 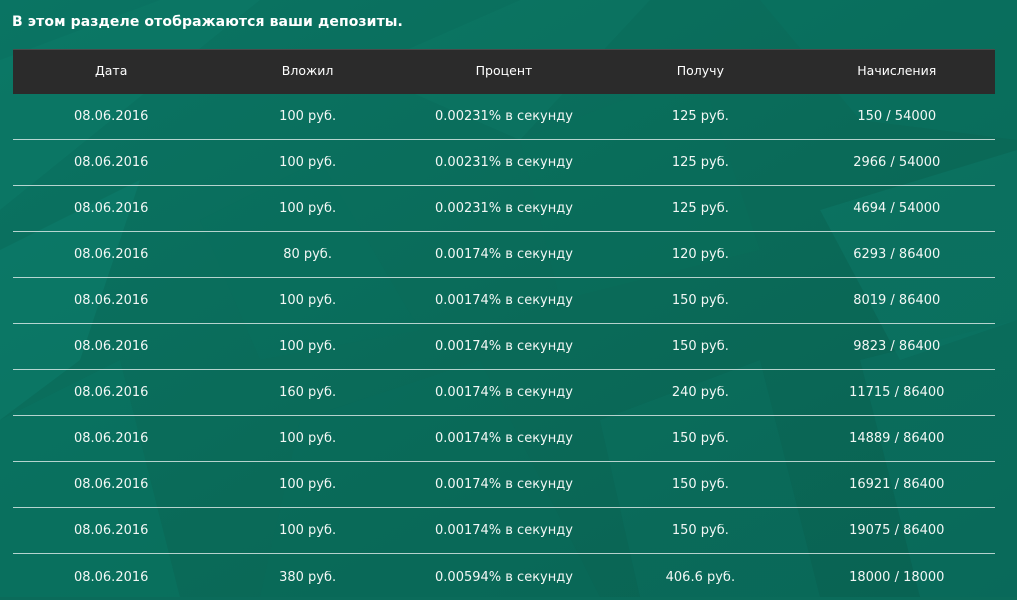 I want to click on table-header: Дата Вложил Процент Получу Начисления, so click(x=504, y=71).